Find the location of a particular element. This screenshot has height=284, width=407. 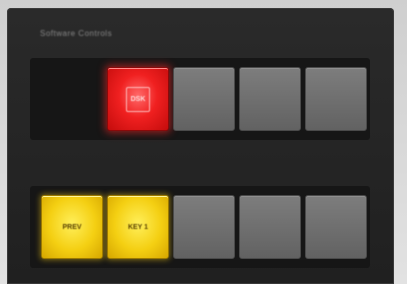

key1-label: KEY 1 is located at coordinates (138, 227).